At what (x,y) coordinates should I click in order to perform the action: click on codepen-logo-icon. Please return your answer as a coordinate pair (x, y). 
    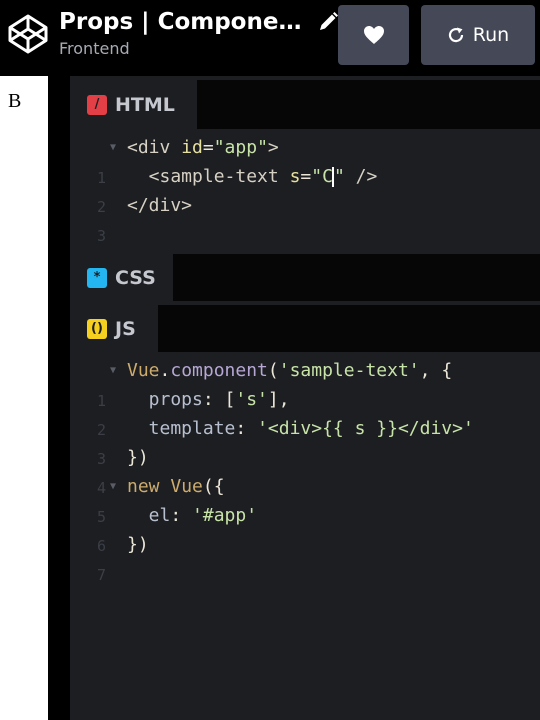
    Looking at the image, I should click on (28, 34).